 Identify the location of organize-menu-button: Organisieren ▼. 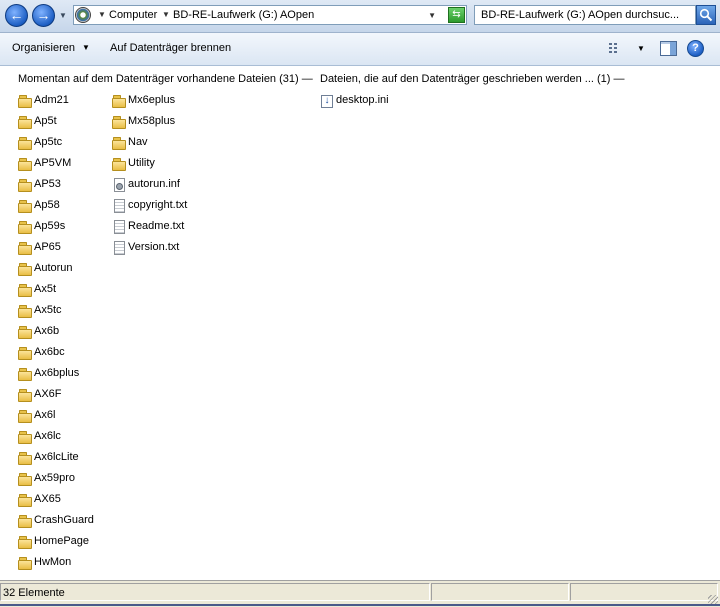
(51, 48).